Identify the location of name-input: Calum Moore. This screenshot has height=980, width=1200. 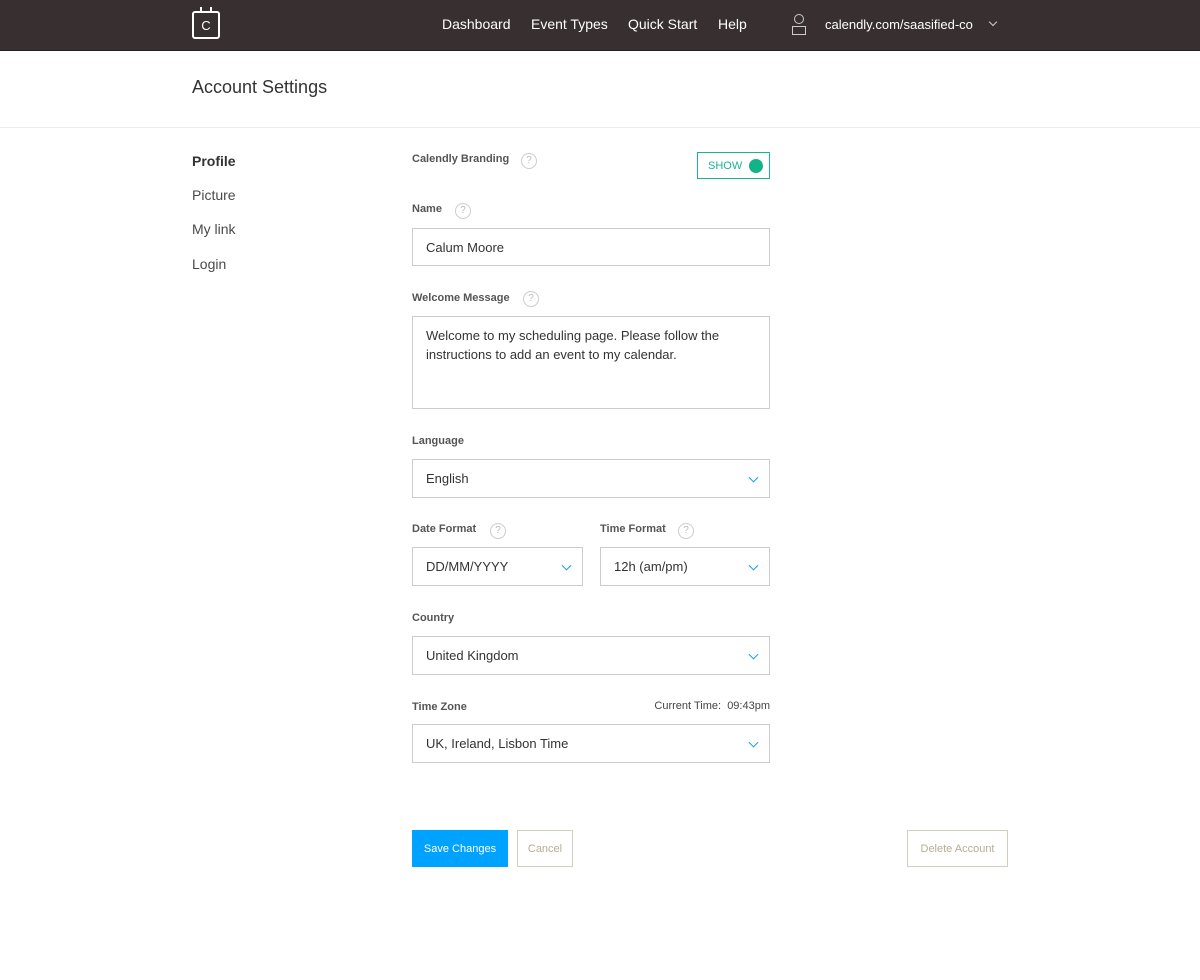
(591, 247).